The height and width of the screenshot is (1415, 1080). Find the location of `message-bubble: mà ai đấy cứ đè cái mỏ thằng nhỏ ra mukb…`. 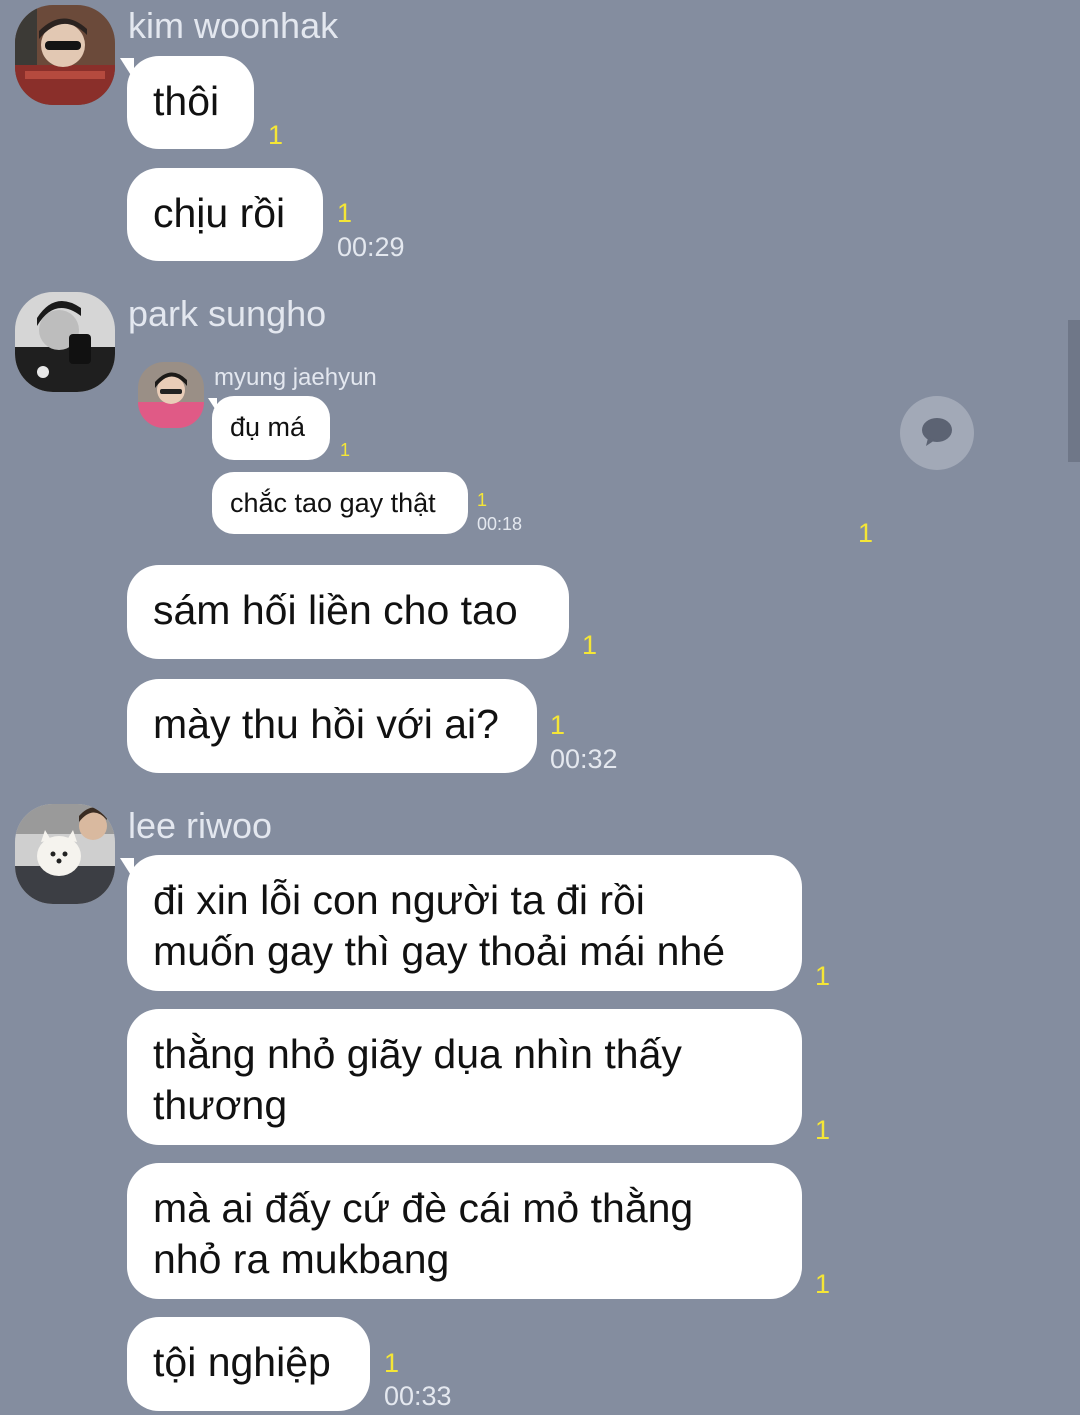

message-bubble: mà ai đấy cứ đè cái mỏ thằng nhỏ ra mukb… is located at coordinates (464, 1231).